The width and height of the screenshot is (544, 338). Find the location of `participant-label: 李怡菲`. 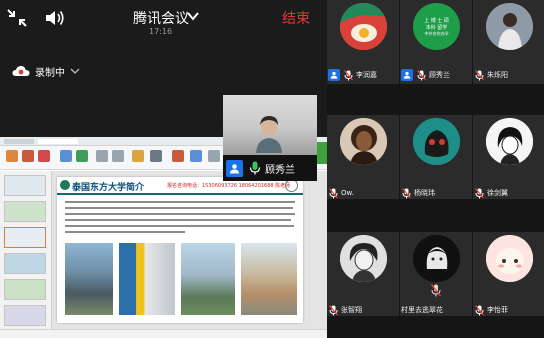

participant-label: 李怡菲 is located at coordinates (490, 310).